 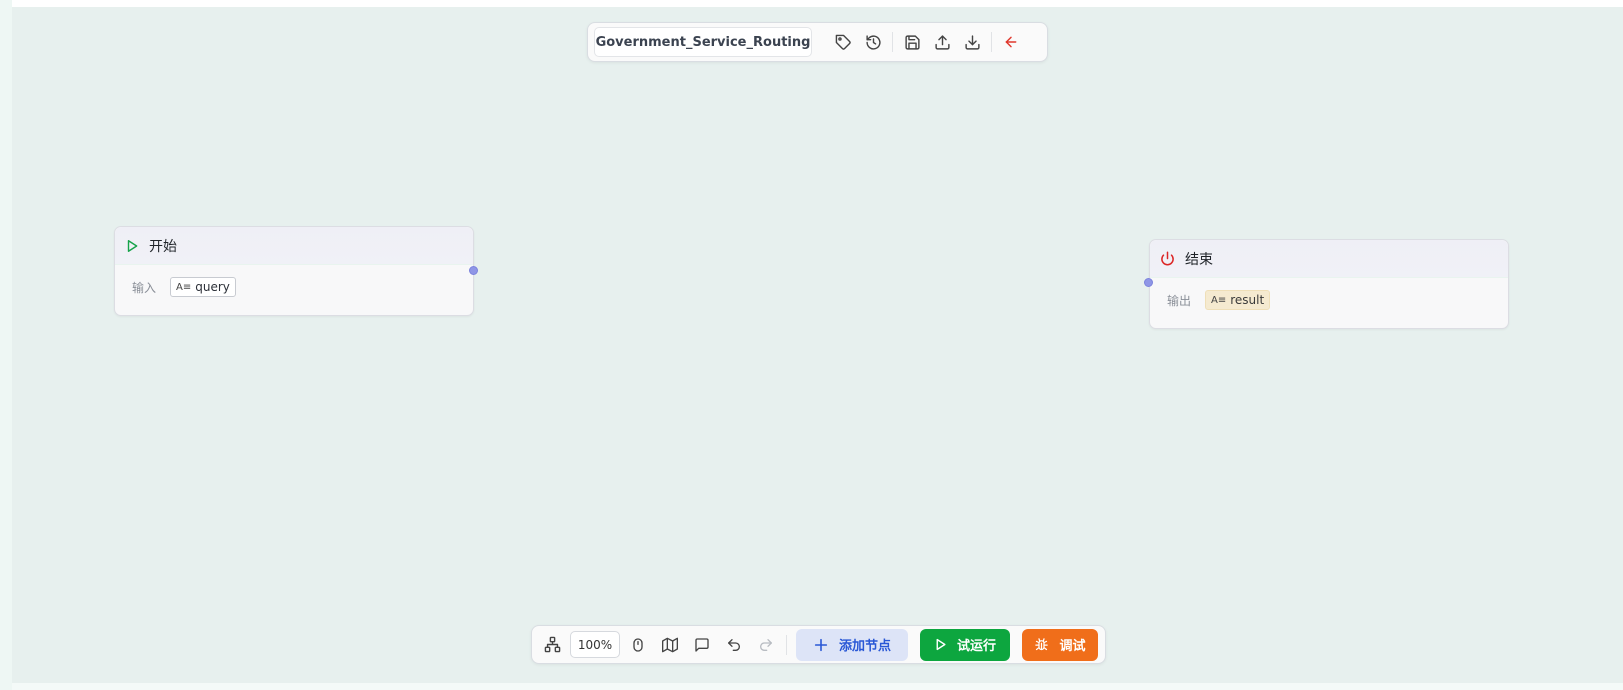 I want to click on test-run-button: 试运行, so click(x=965, y=644).